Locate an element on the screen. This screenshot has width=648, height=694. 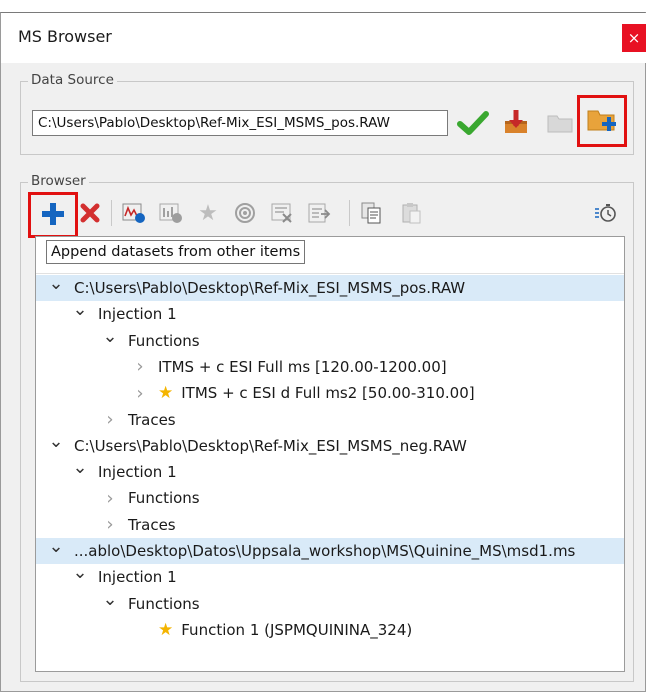
tree-row: ★ Function 1 (JSPMQUININA_324) is located at coordinates (330, 630).